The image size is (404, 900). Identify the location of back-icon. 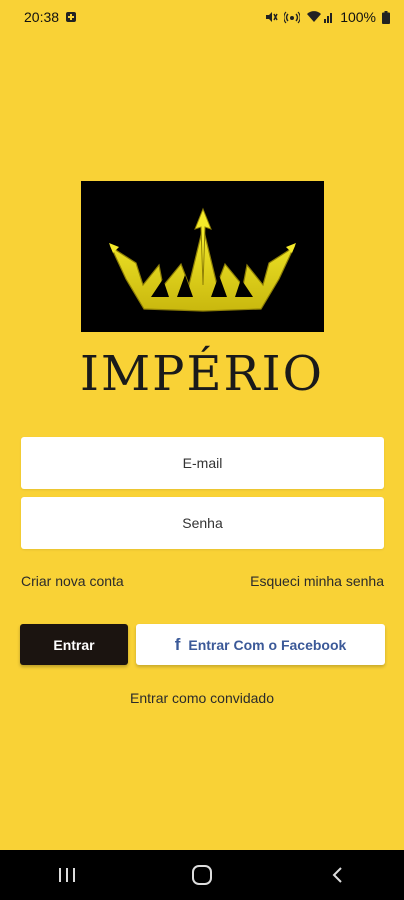
(337, 875).